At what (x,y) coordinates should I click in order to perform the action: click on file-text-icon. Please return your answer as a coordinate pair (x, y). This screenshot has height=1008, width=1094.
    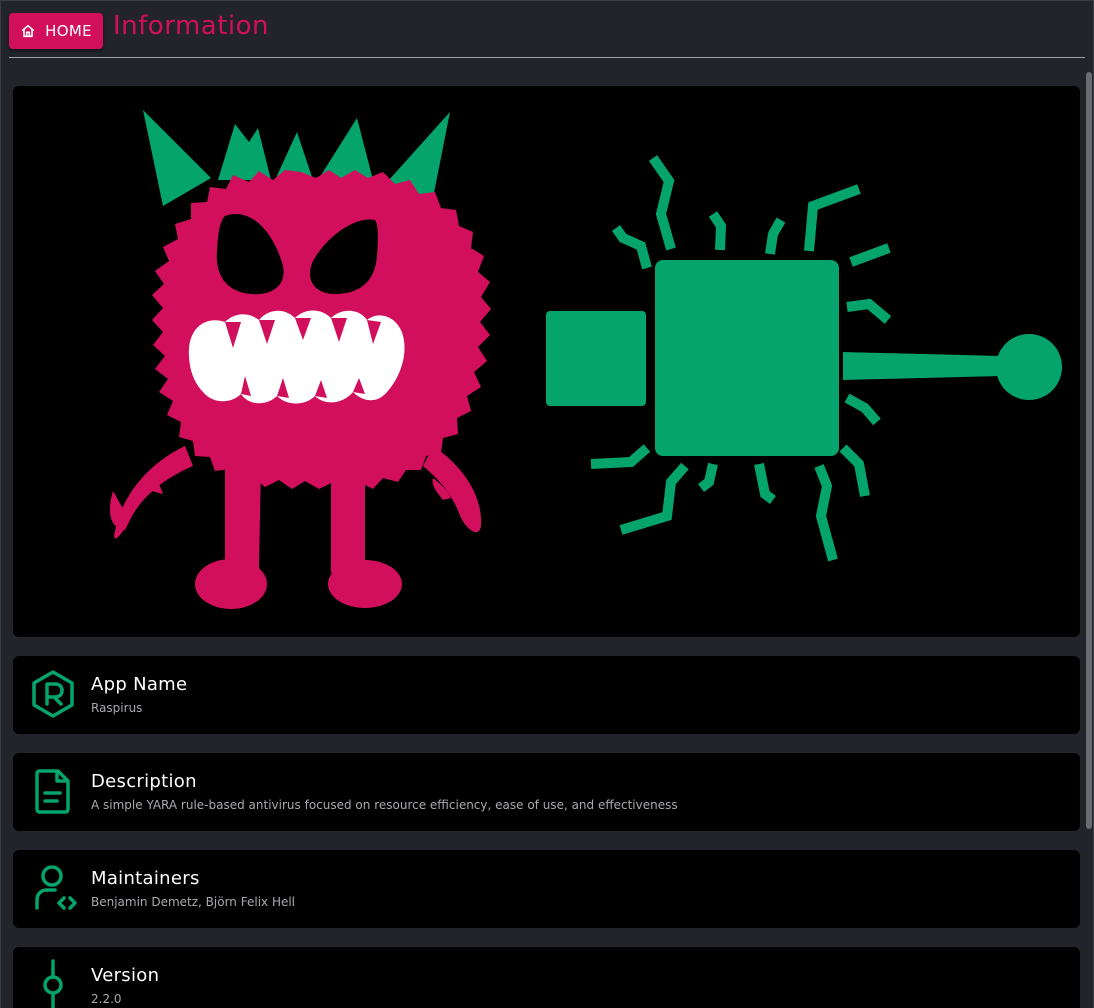
    Looking at the image, I should click on (53, 791).